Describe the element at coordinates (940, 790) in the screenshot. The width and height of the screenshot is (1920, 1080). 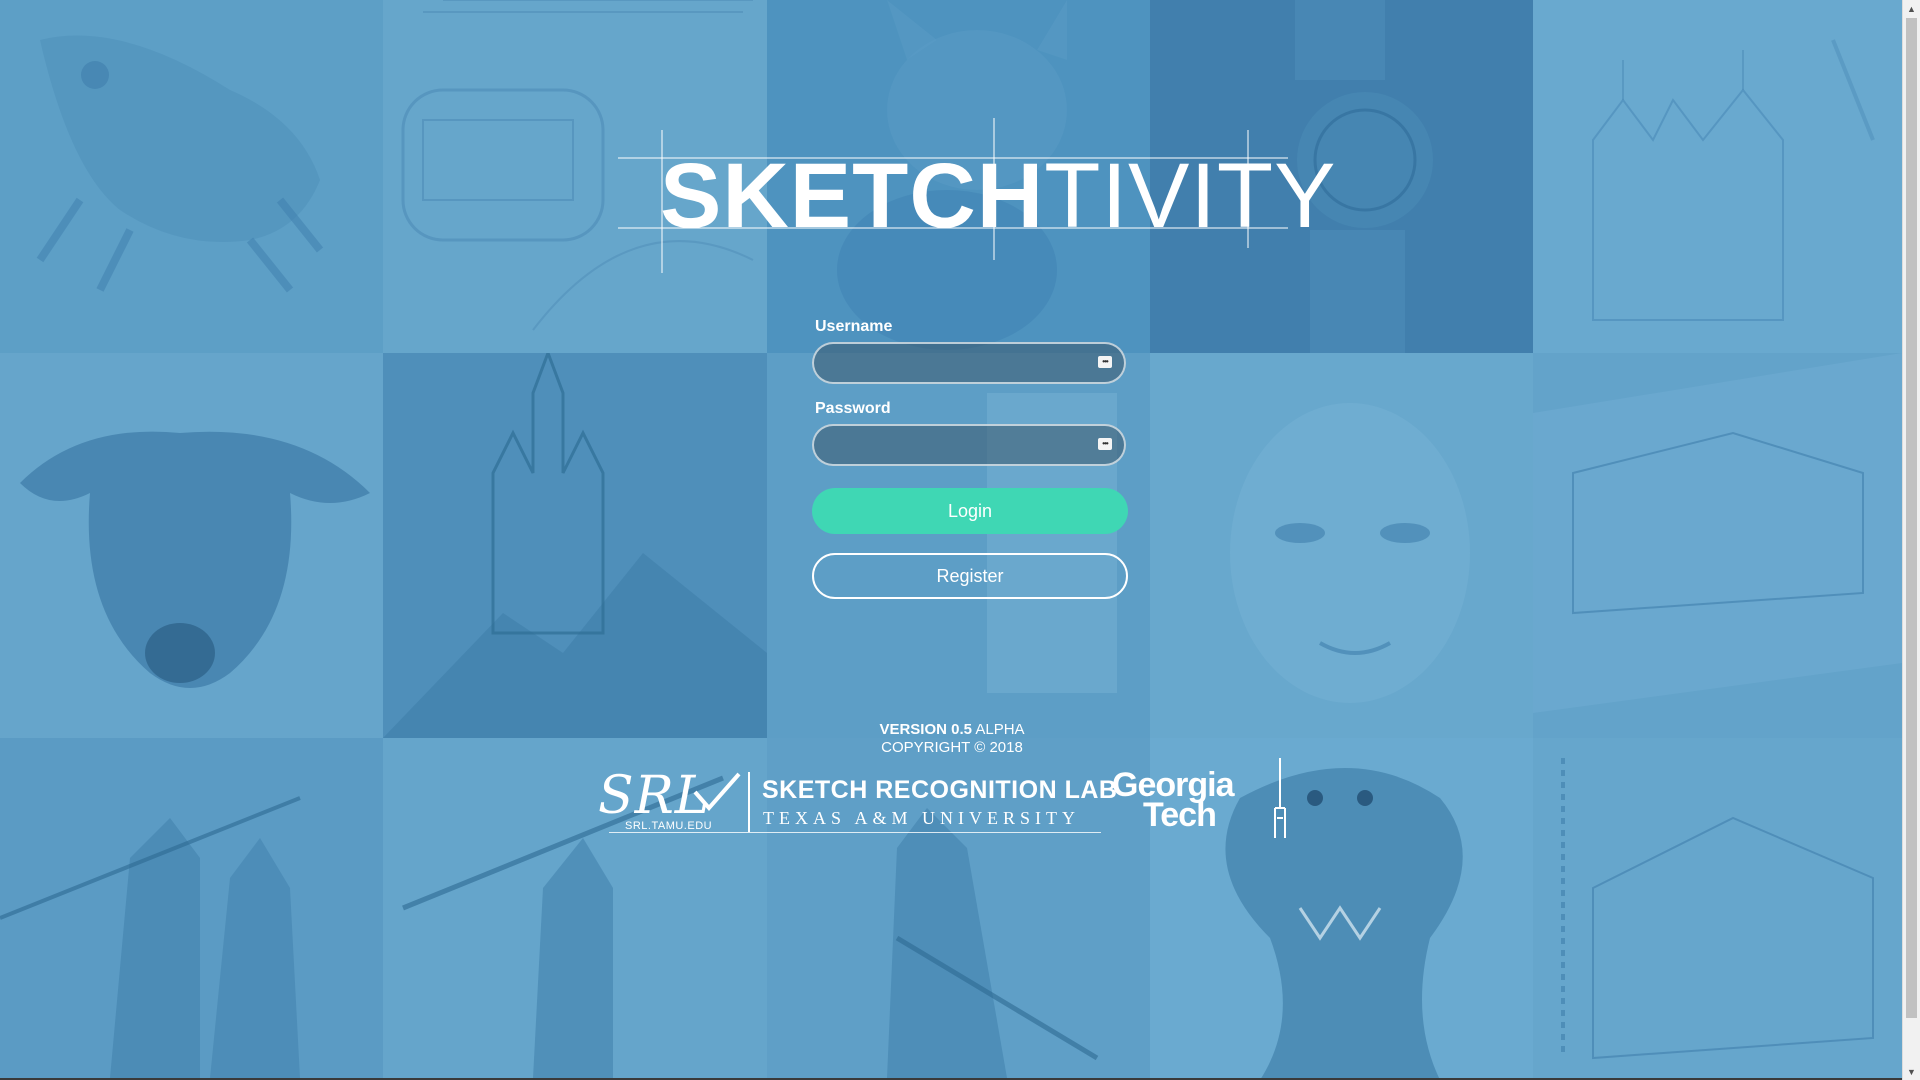
I see `lab-name: SKETCH RECOGNITION LAB` at that location.